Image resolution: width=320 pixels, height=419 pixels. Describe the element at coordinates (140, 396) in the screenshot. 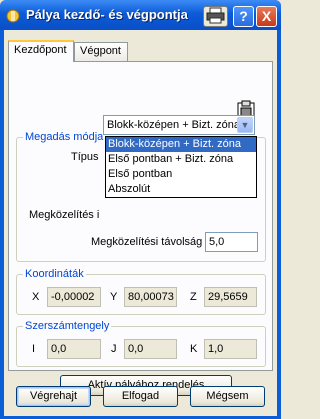

I see `accept-button: Elfogad` at that location.